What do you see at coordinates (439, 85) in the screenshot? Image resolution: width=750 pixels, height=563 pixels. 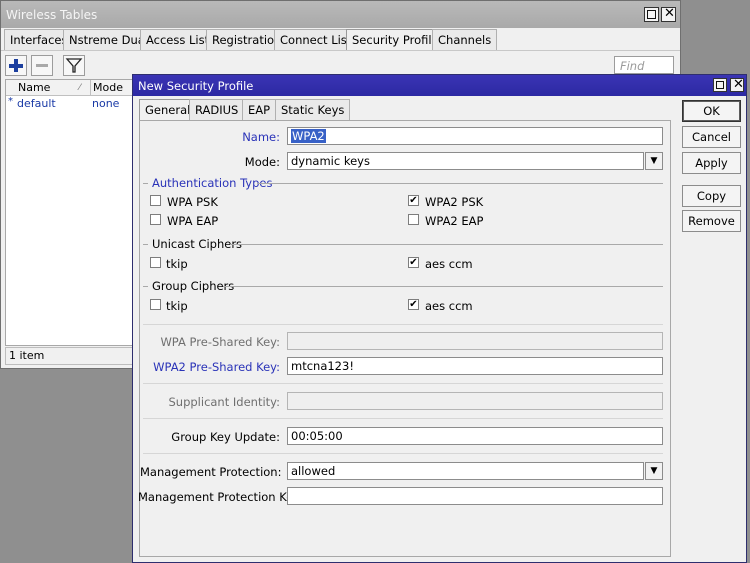 I see `dialog-title-bar: New Security Profile ✕` at bounding box center [439, 85].